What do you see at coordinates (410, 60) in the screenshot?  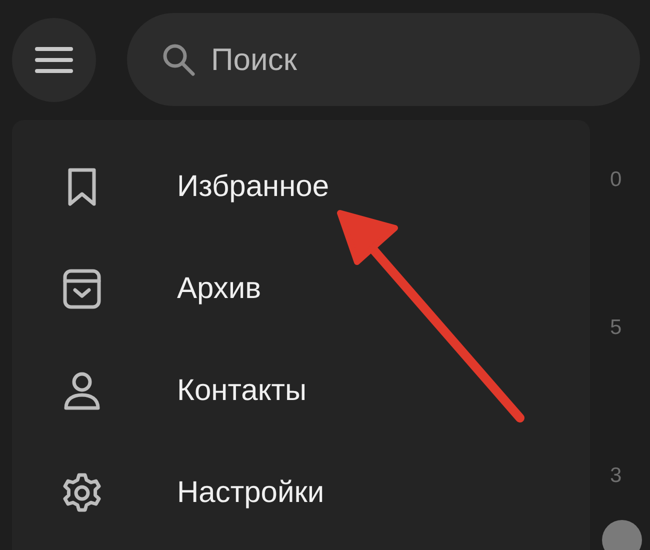 I see `search-input: Поиск` at bounding box center [410, 60].